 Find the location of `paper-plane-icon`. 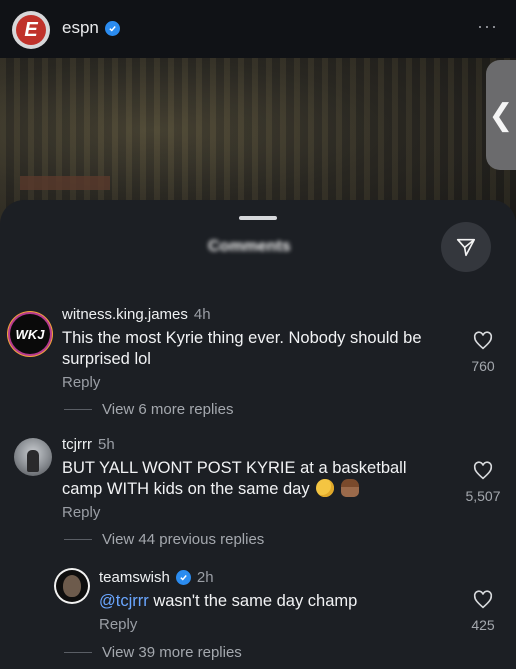

paper-plane-icon is located at coordinates (466, 247).